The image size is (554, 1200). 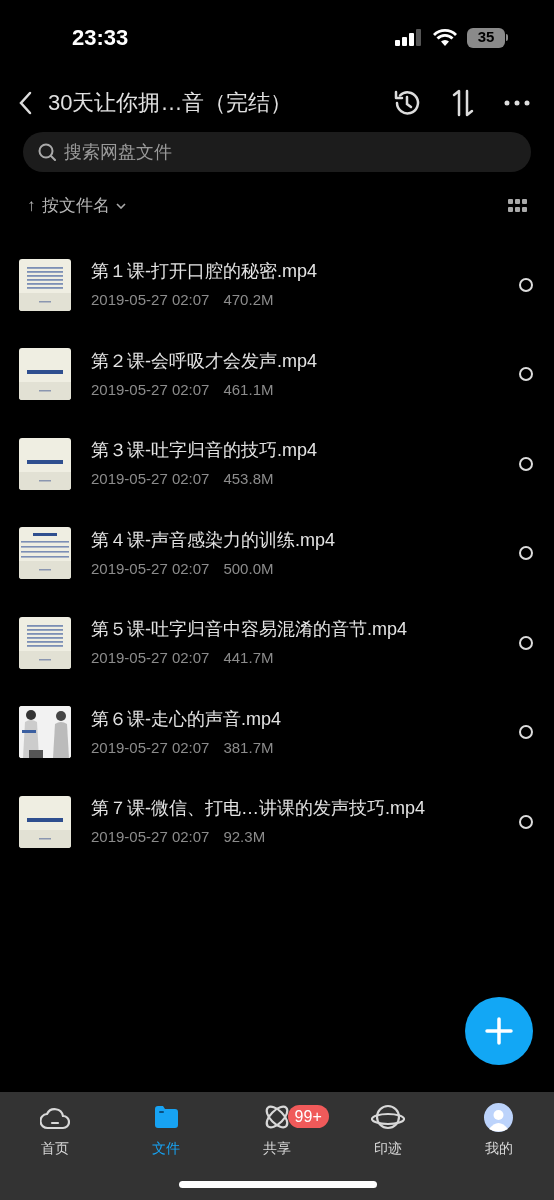 I want to click on signal-icon, so click(x=409, y=37).